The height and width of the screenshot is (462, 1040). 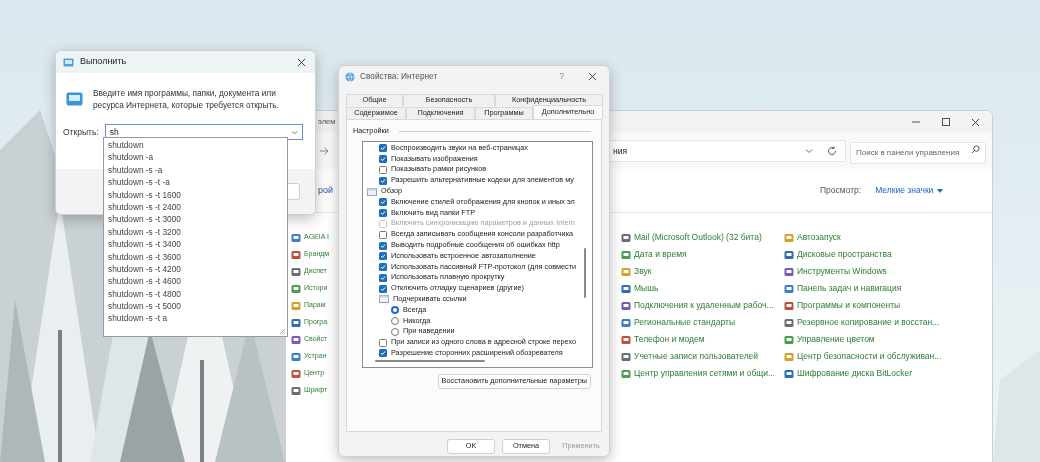 I want to click on suggestion-item: shutdown -s -t 4800, so click(x=195, y=294).